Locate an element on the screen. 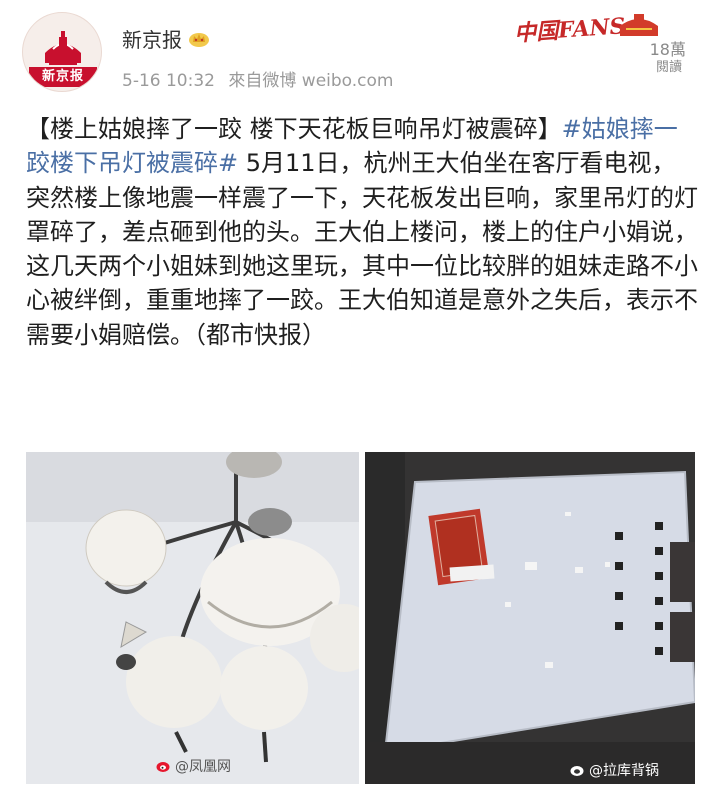 This screenshot has height=800, width=720. fans-brand: 中国FANS is located at coordinates (570, 30).